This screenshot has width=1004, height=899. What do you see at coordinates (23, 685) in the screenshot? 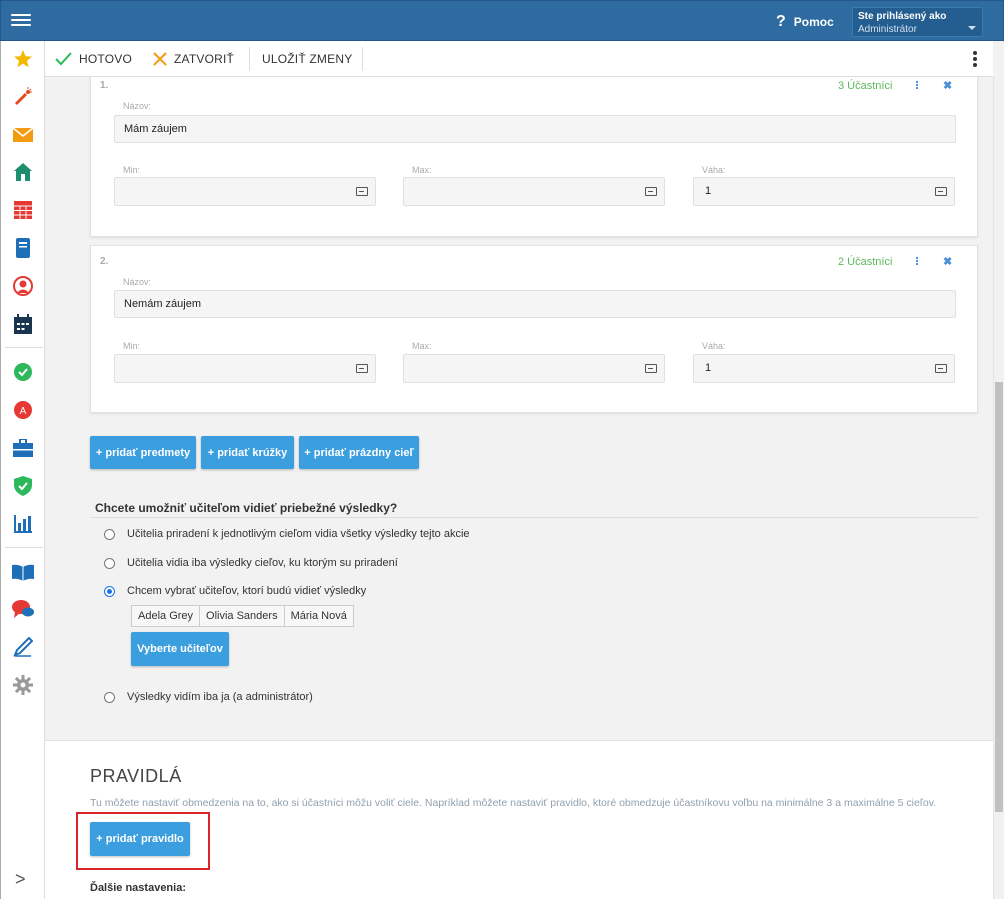
I see `gear-icon` at bounding box center [23, 685].